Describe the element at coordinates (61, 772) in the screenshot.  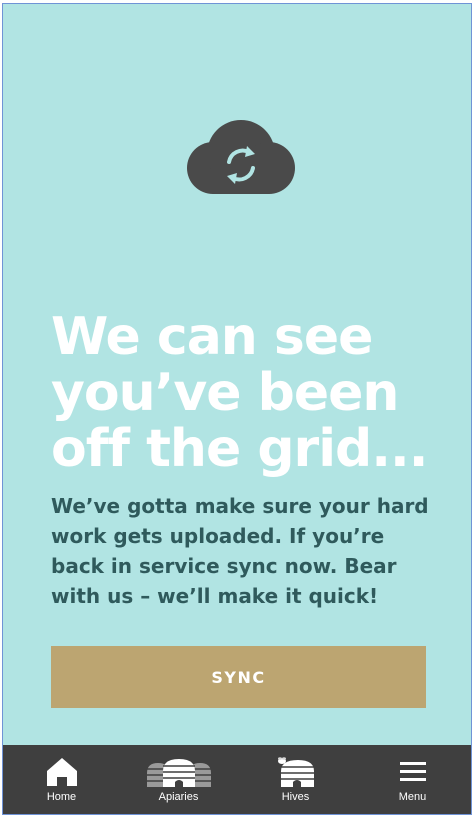
I see `home-icon` at that location.